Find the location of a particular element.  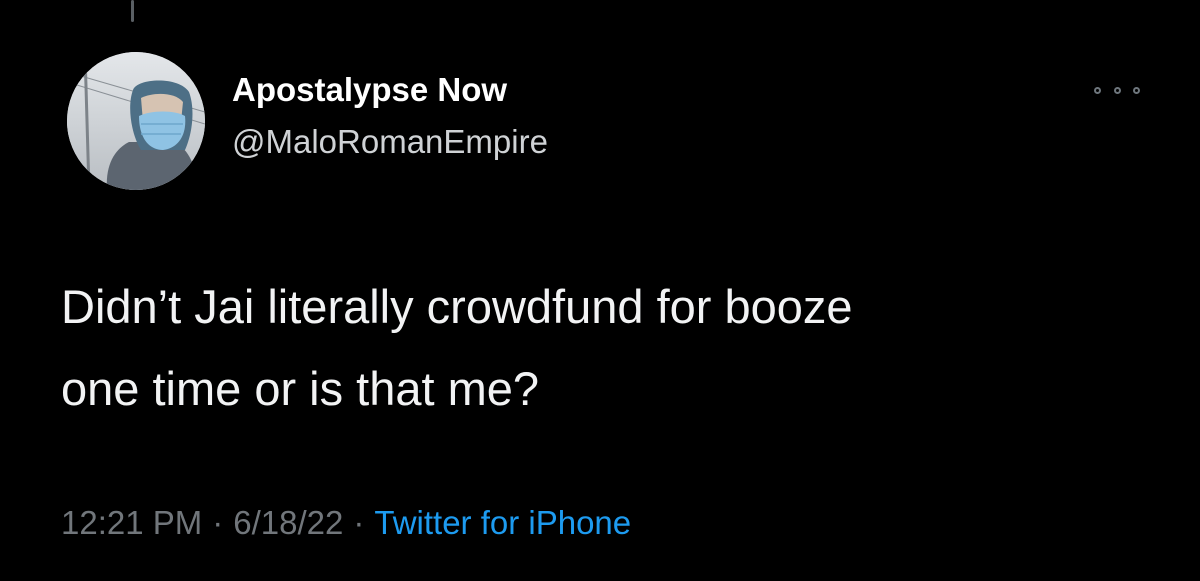

author-display-name: Apostalypse Now is located at coordinates (369, 90).